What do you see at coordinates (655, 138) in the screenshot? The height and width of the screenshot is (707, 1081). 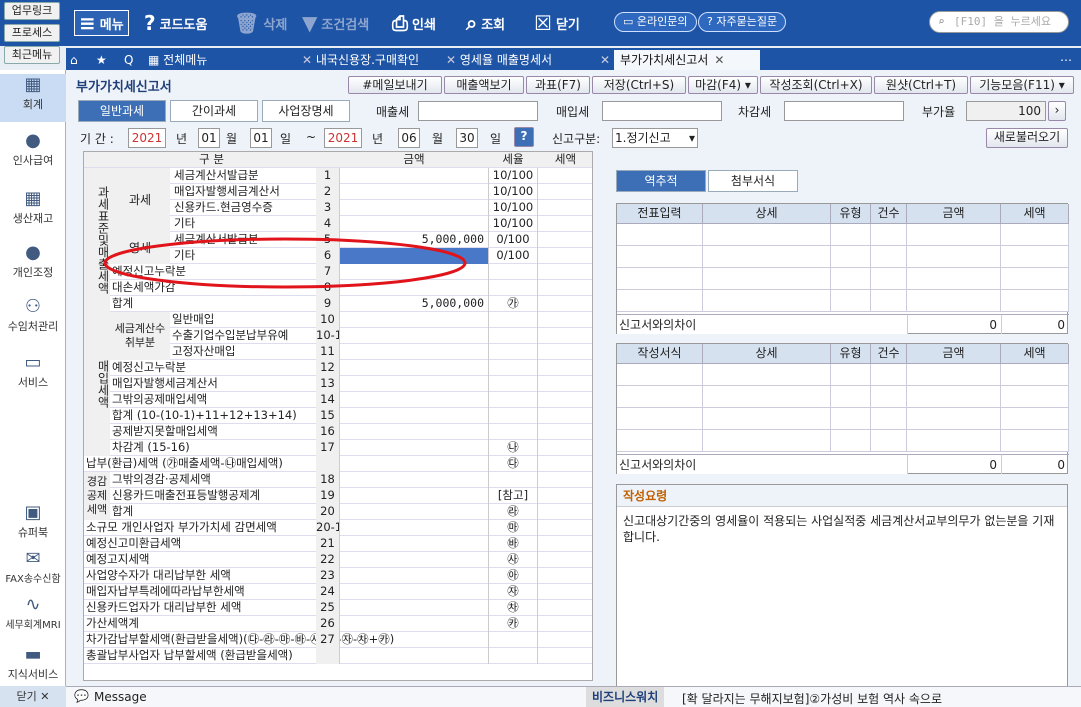 I see `report-type-select: 1.정기신고 ▾` at bounding box center [655, 138].